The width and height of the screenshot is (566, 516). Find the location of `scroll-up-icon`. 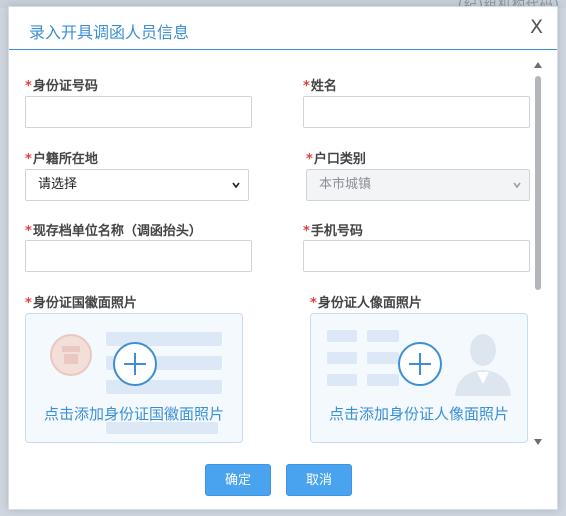

scroll-up-icon is located at coordinates (538, 65).